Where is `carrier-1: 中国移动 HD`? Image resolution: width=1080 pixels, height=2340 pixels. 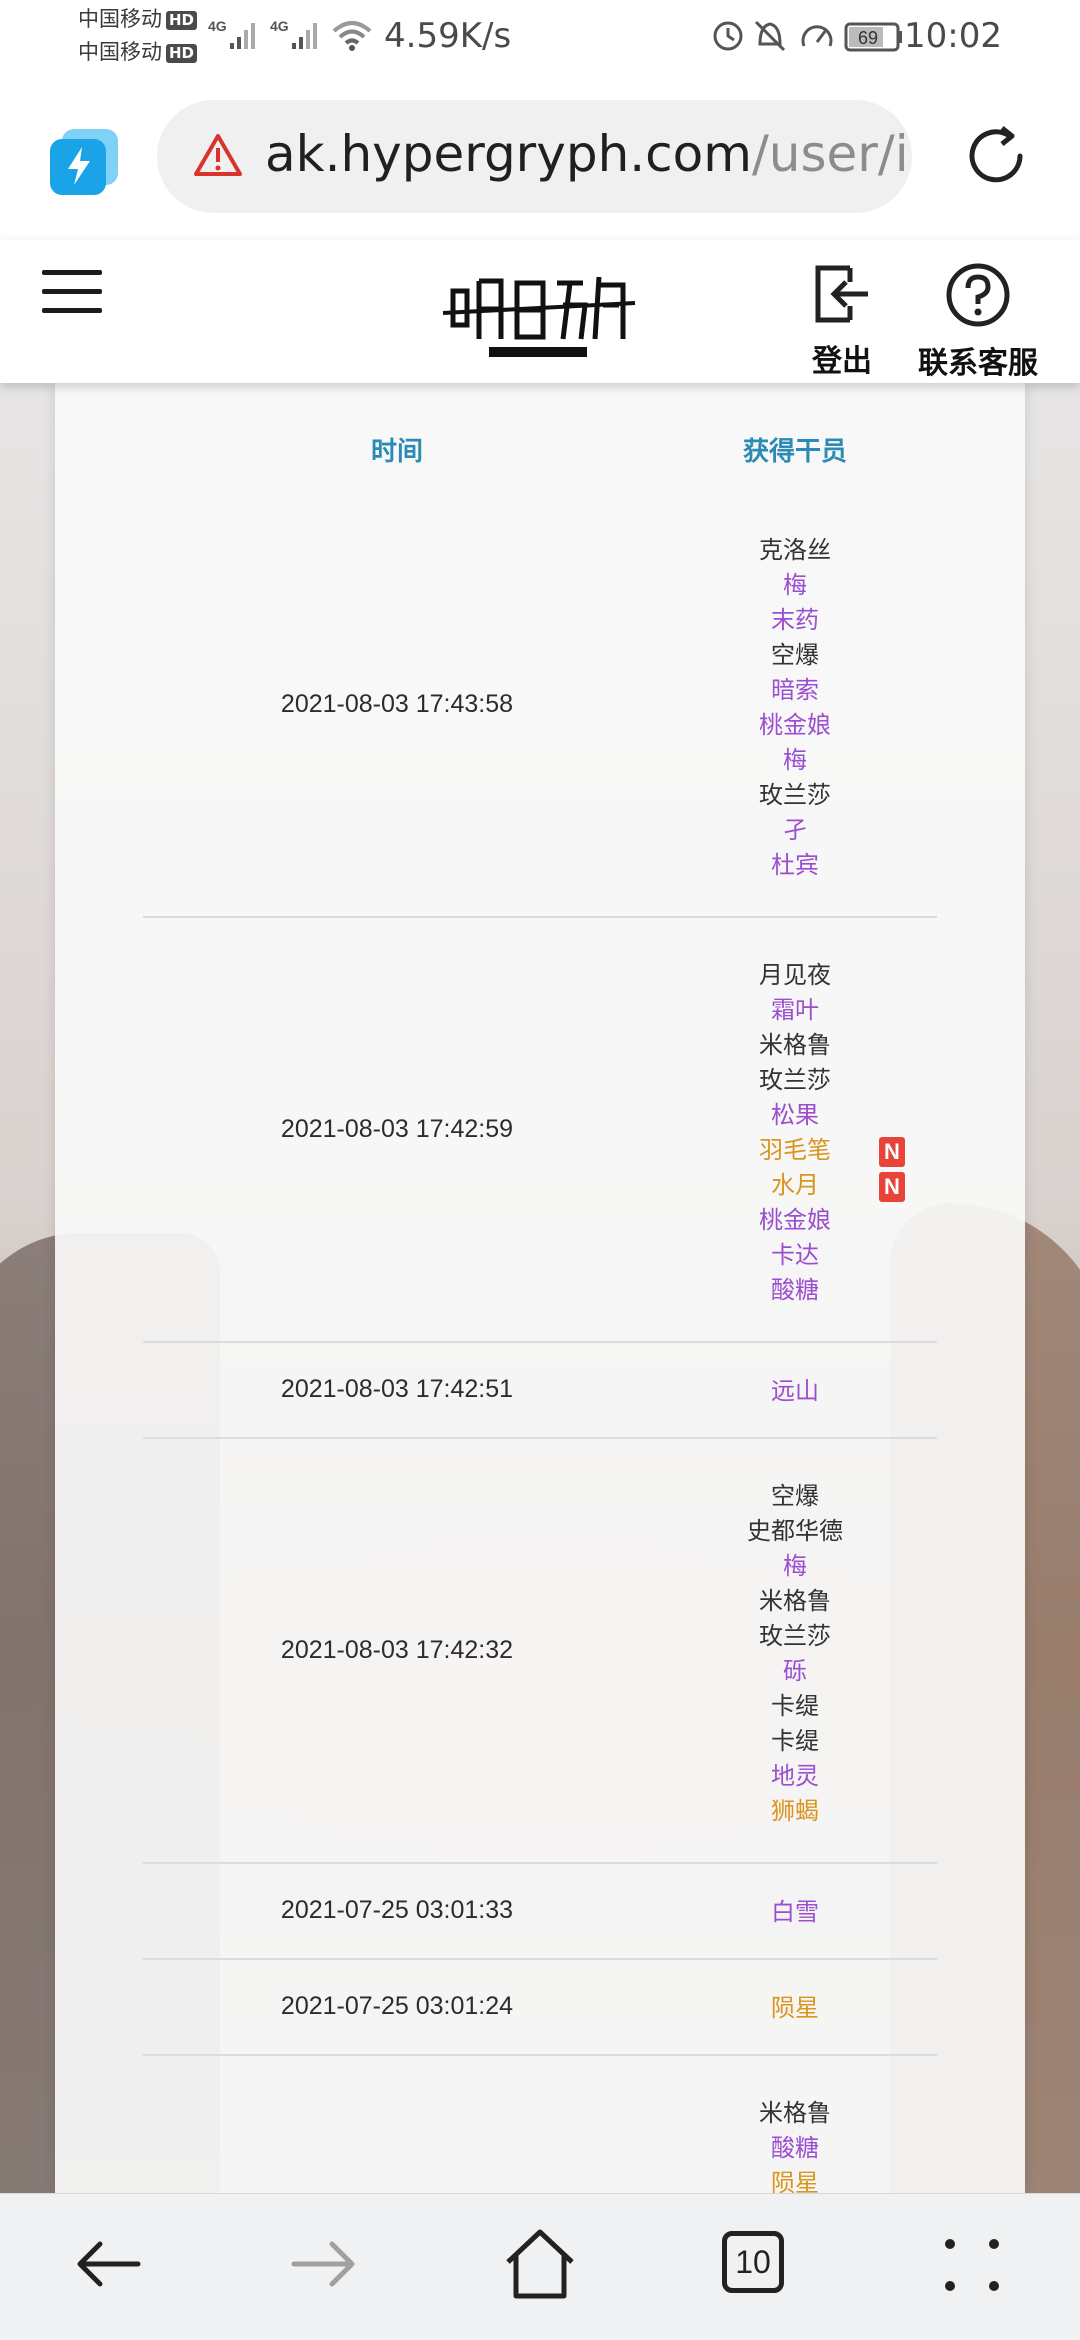
carrier-1: 中国移动 HD is located at coordinates (138, 19).